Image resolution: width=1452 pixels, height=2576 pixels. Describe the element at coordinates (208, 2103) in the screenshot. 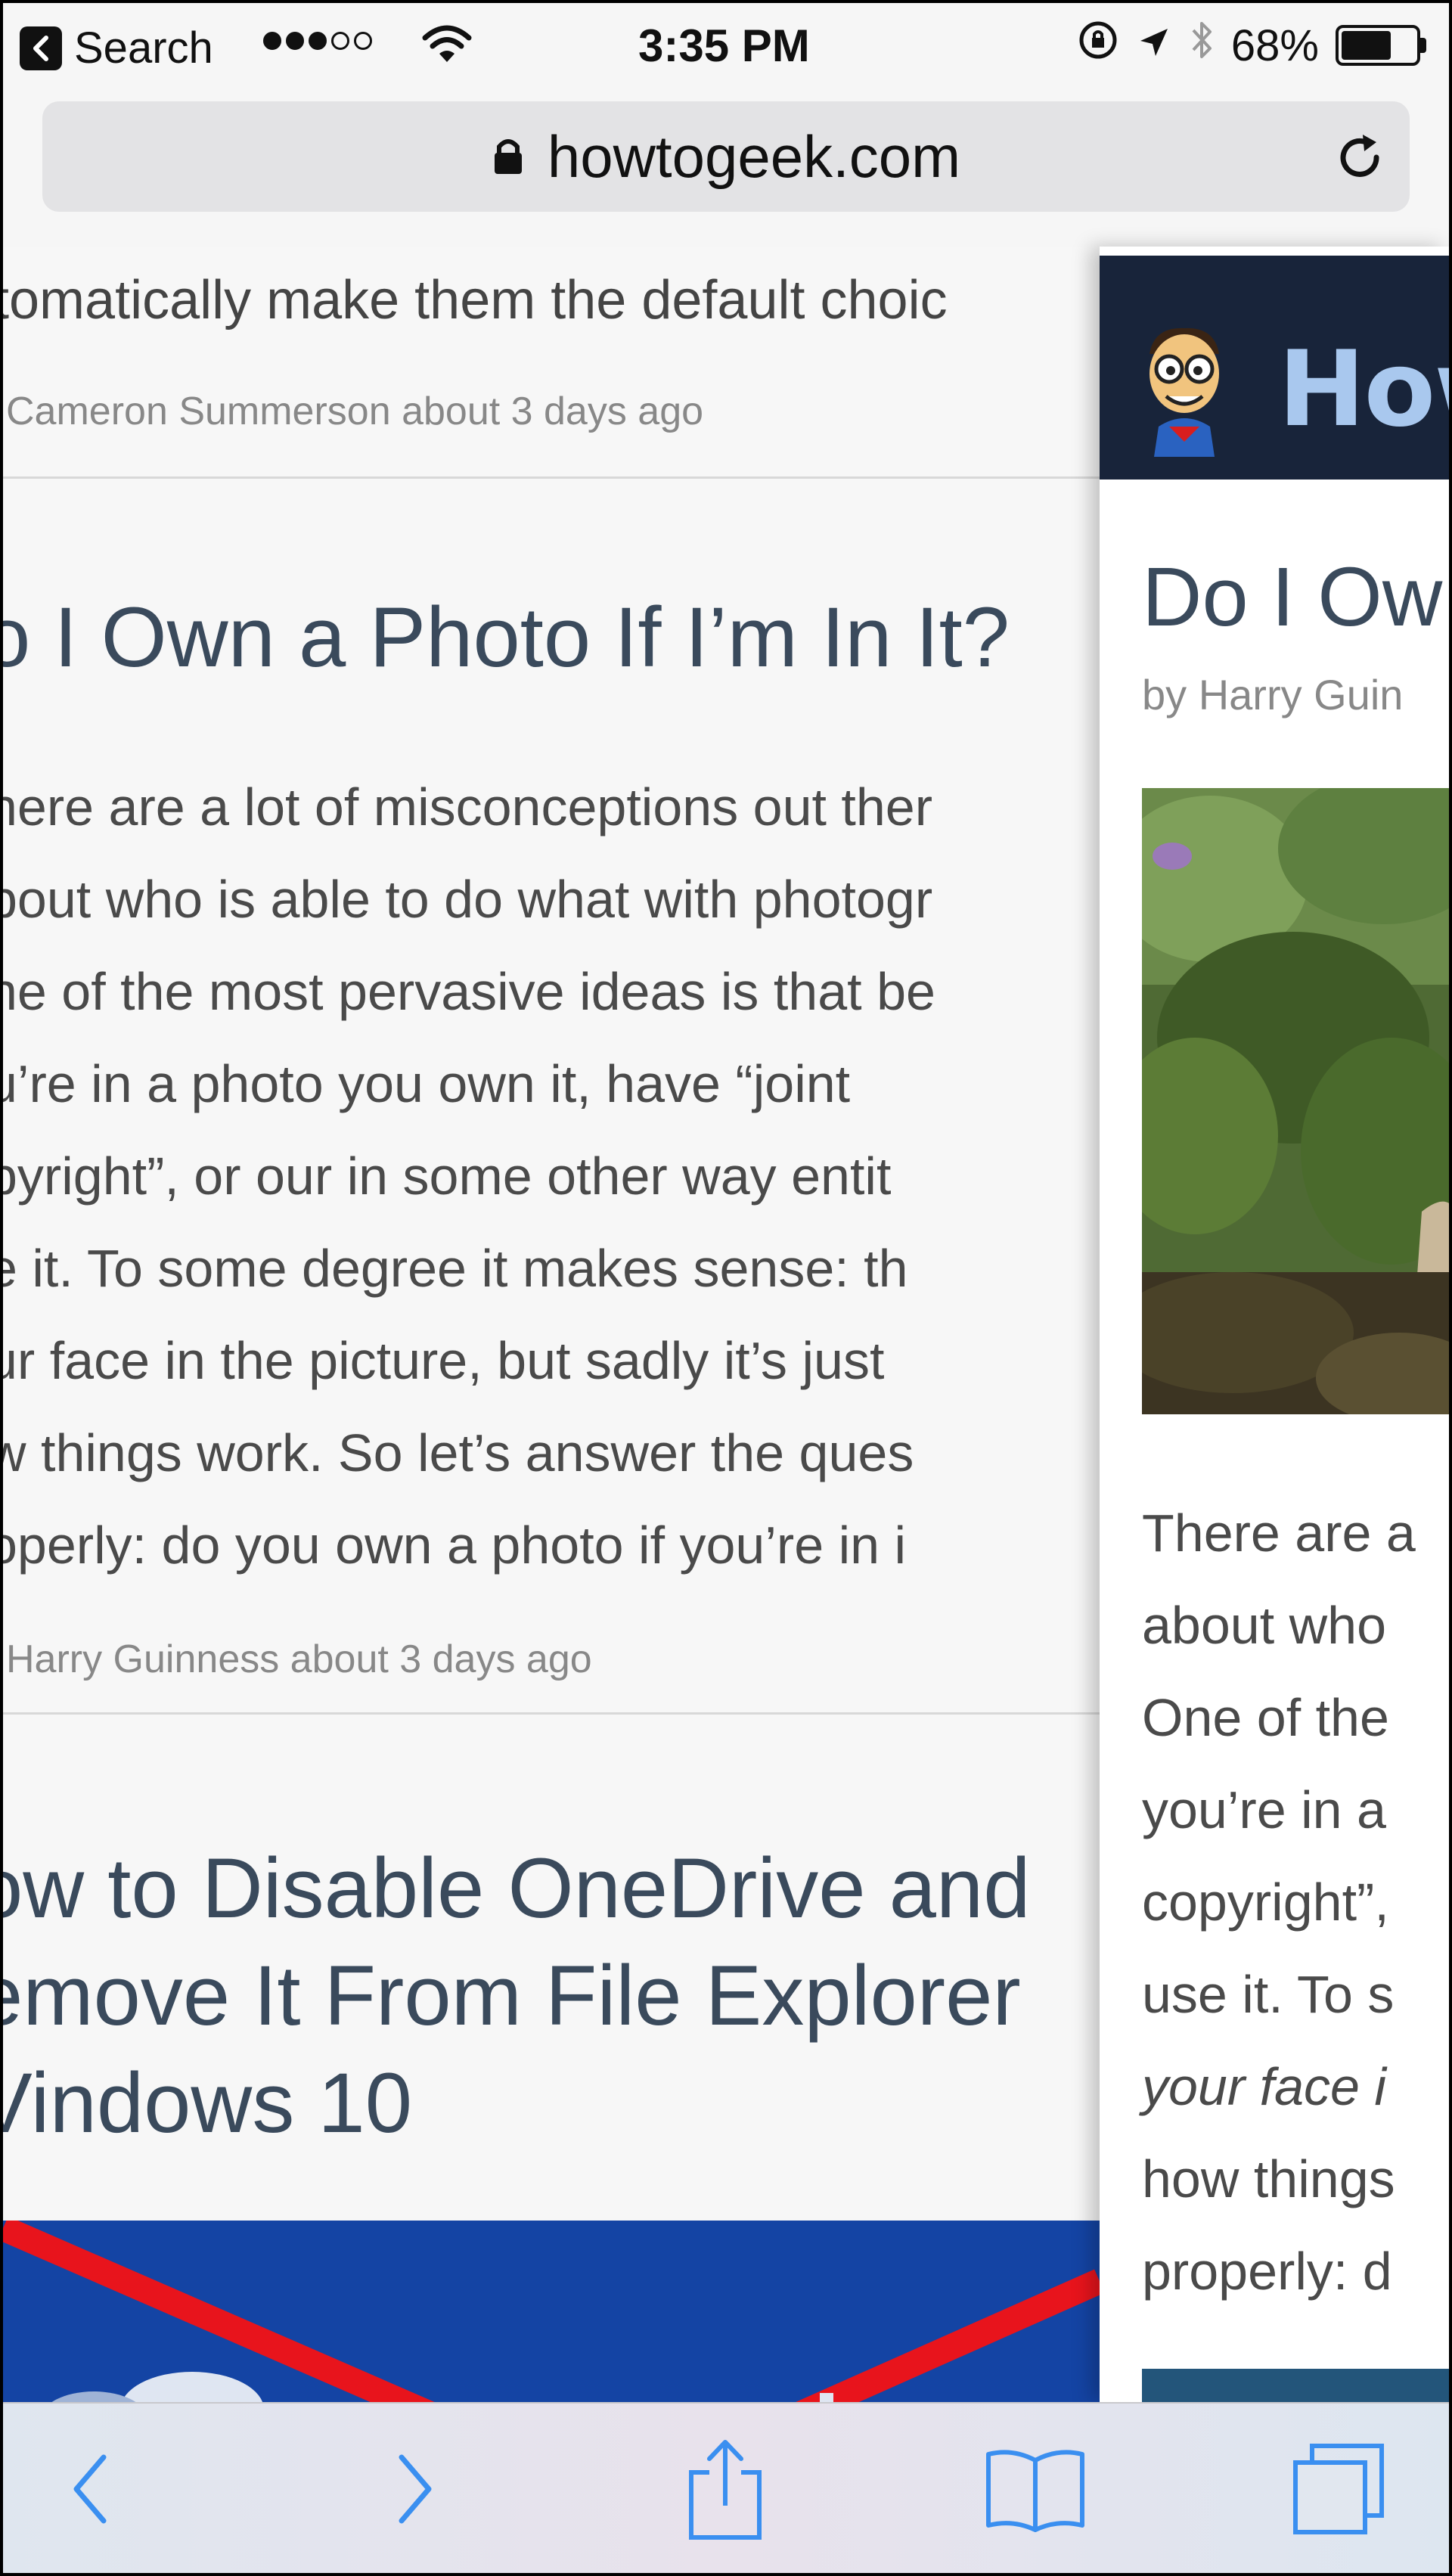

I see `headline-line: Vindows 10` at that location.